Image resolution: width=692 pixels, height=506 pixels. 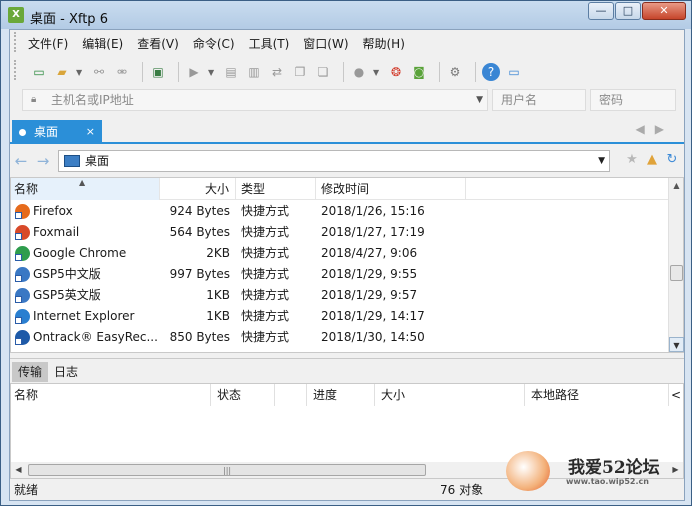 I want to click on menu-edit: 编辑(E), so click(x=102, y=43).